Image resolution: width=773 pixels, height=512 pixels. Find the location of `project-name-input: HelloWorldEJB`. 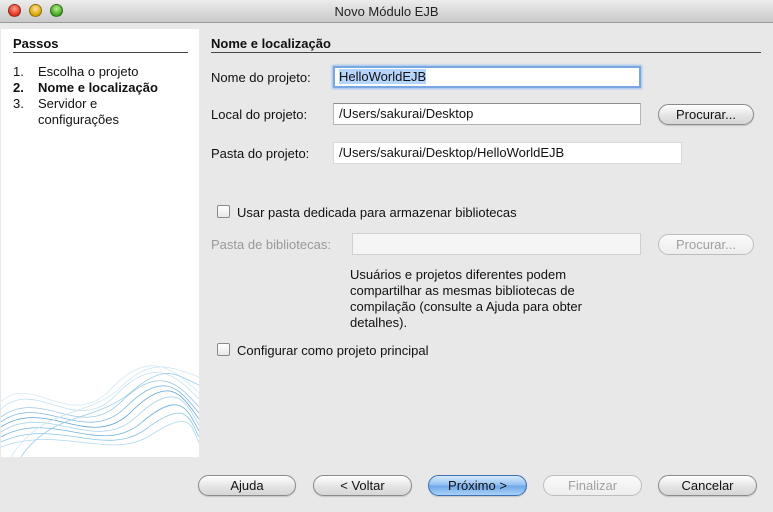

project-name-input: HelloWorldEJB is located at coordinates (487, 77).